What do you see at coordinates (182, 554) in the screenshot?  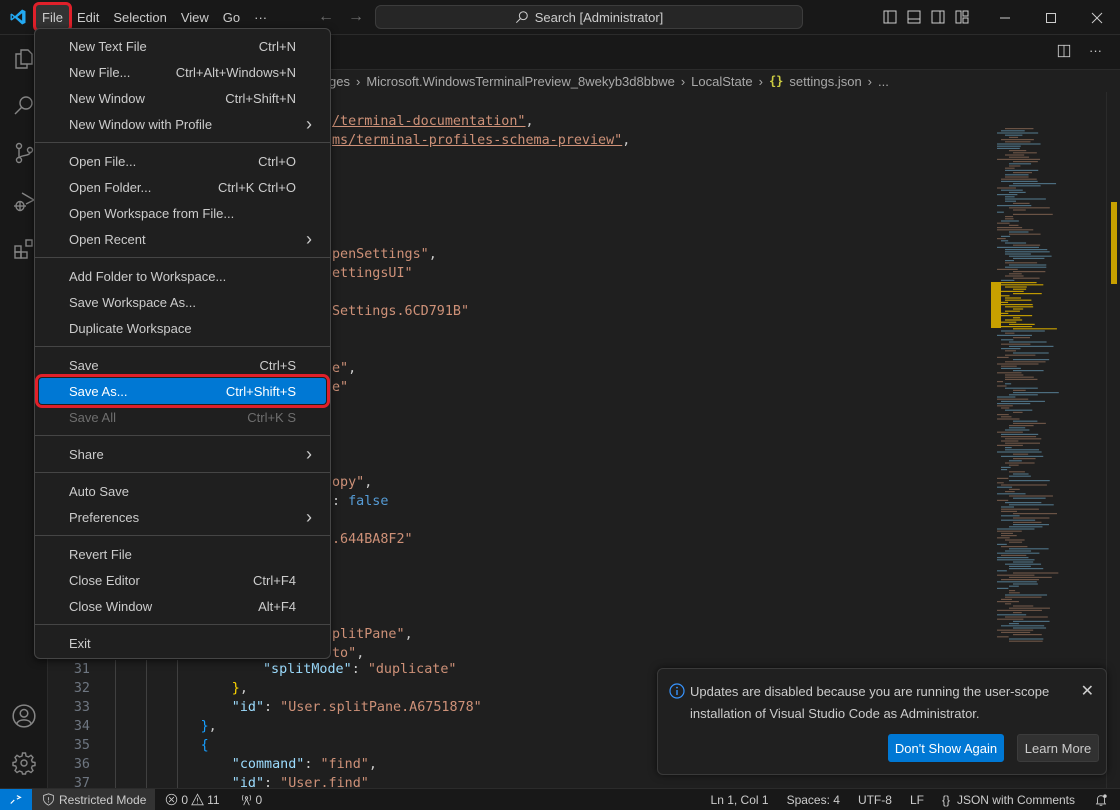 I see `menu-item-revert-file: Revert File` at bounding box center [182, 554].